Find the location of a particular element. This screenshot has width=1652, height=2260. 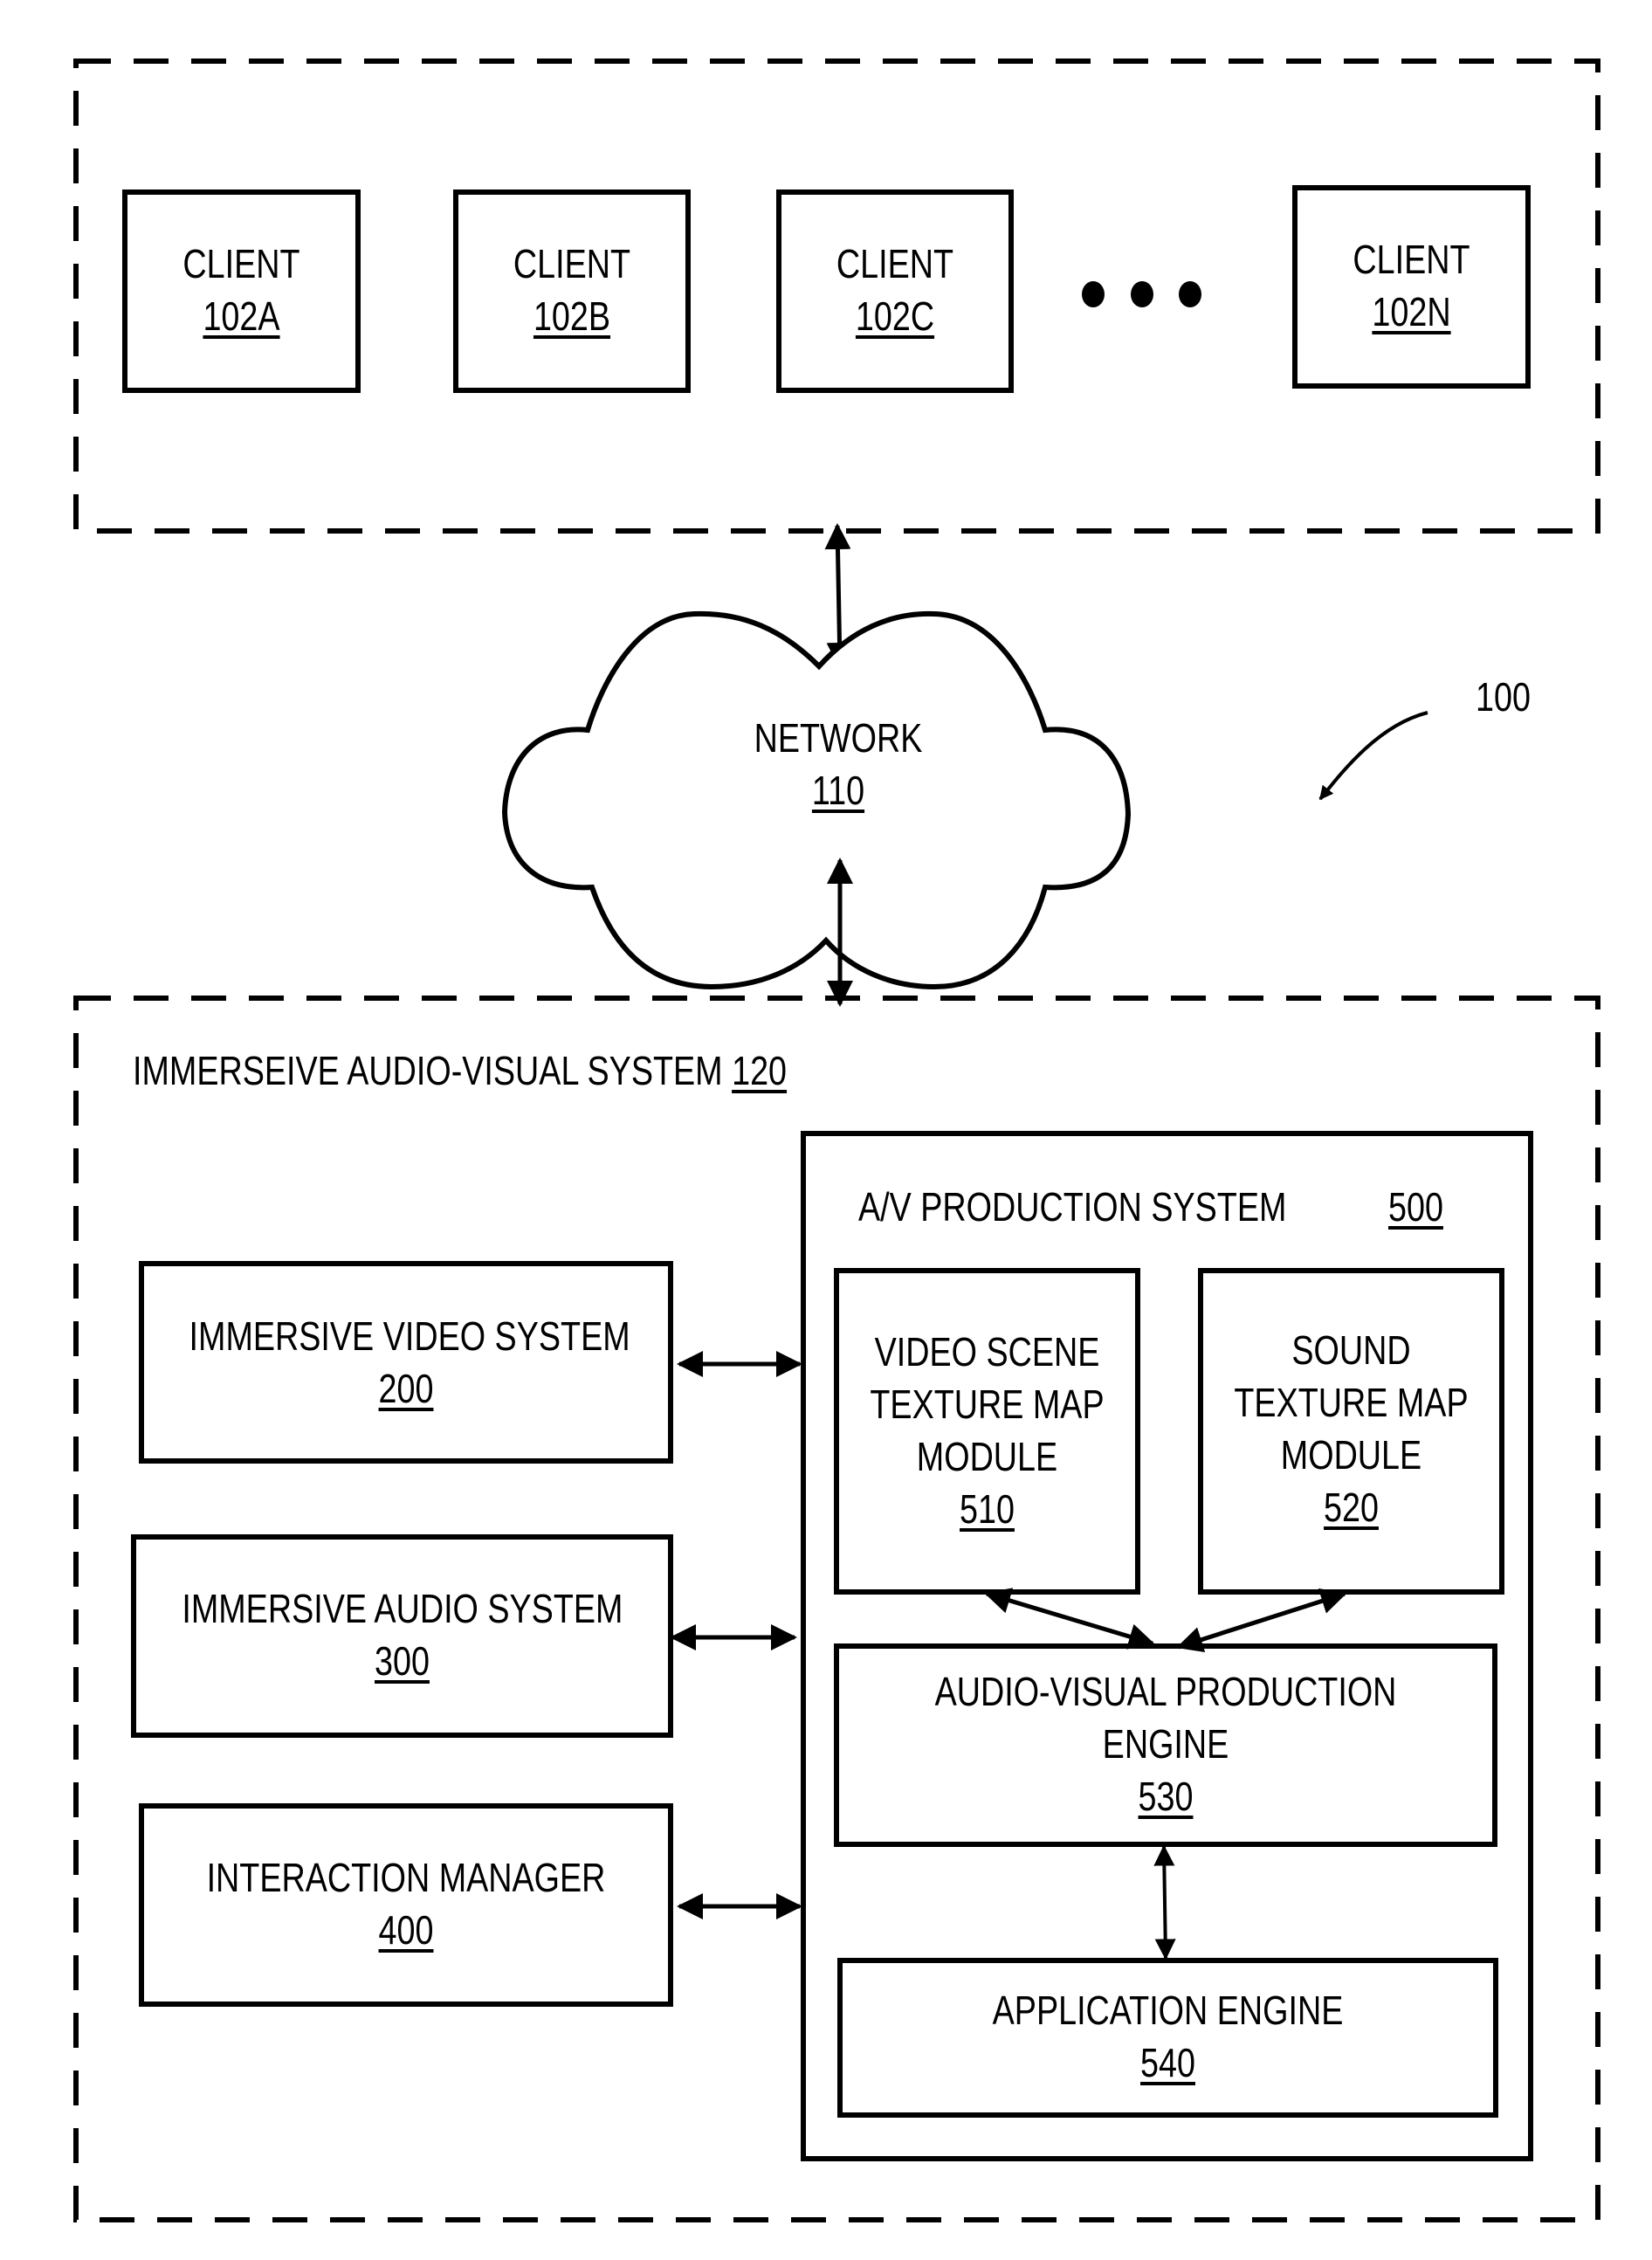

interaction-manager-label: INTERACTION MANAGER 400 is located at coordinates (406, 1903).